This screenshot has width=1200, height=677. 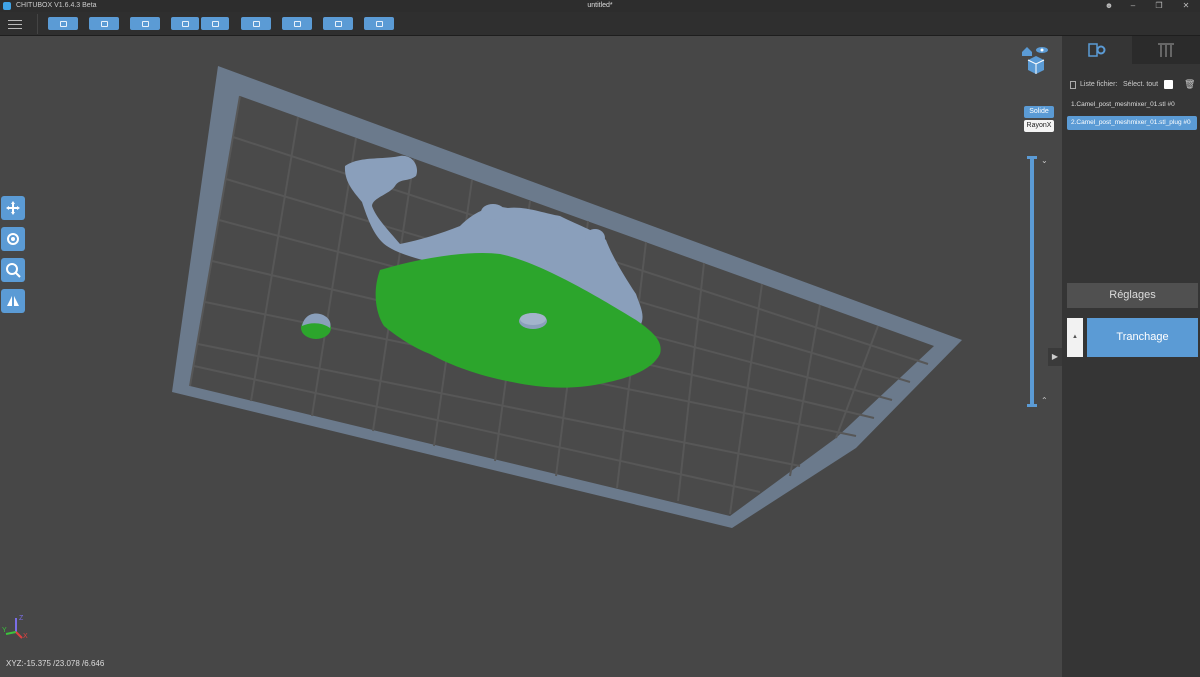 I want to click on chevron-up-icon: ⌃, so click(x=1044, y=400).